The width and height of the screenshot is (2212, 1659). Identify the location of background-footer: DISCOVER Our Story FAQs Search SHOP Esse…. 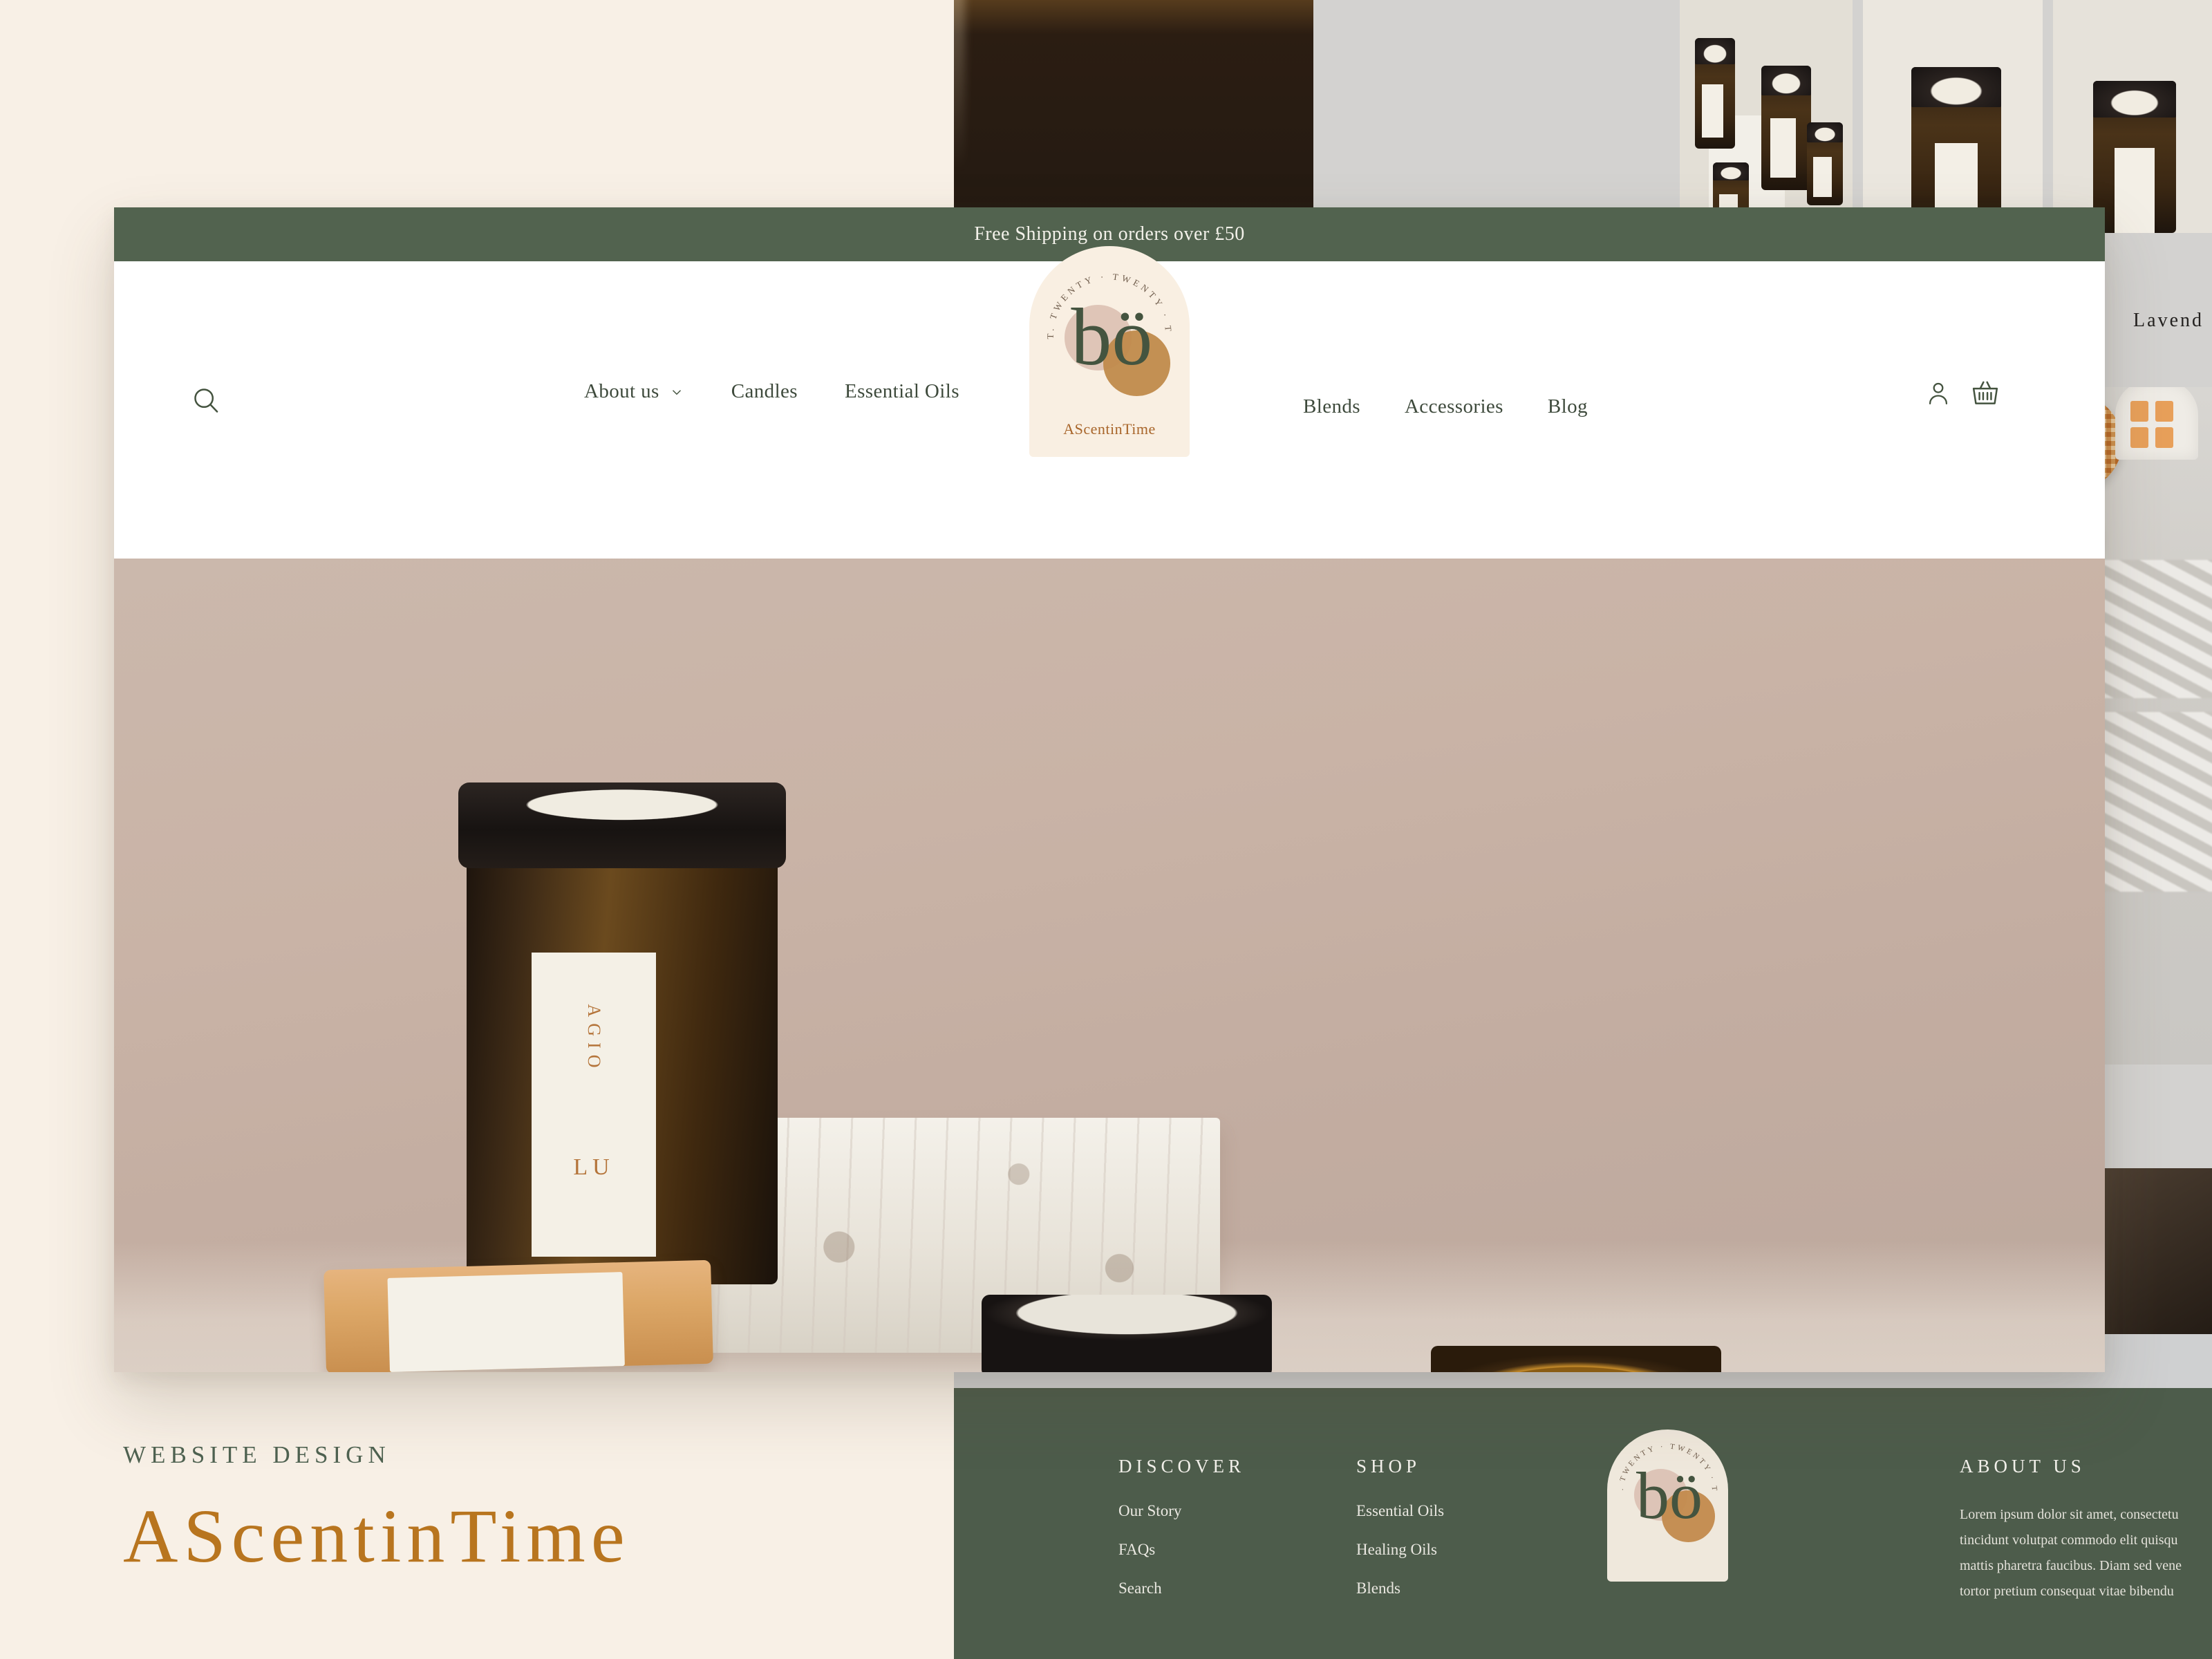
(1583, 1523).